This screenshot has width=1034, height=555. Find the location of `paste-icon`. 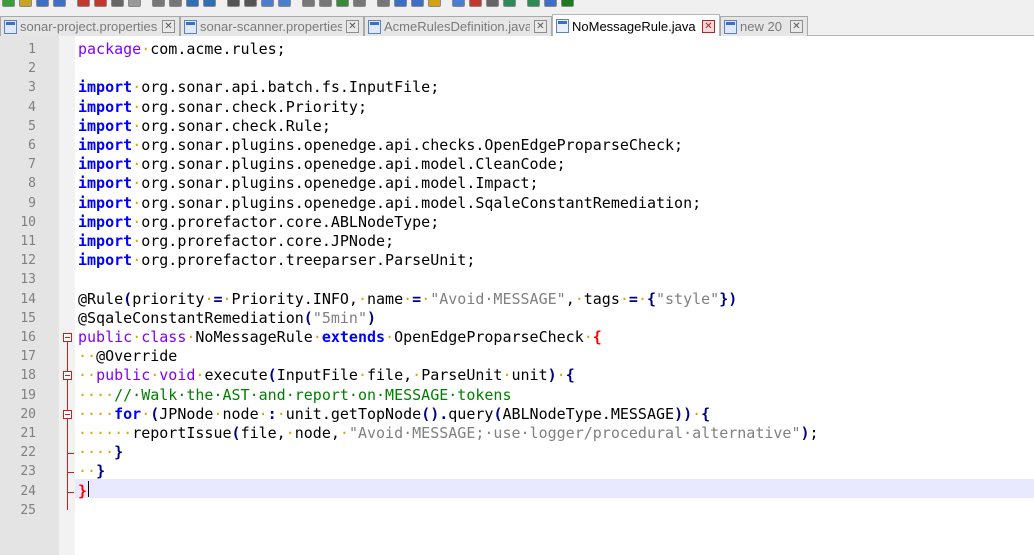

paste-icon is located at coordinates (175, 3).